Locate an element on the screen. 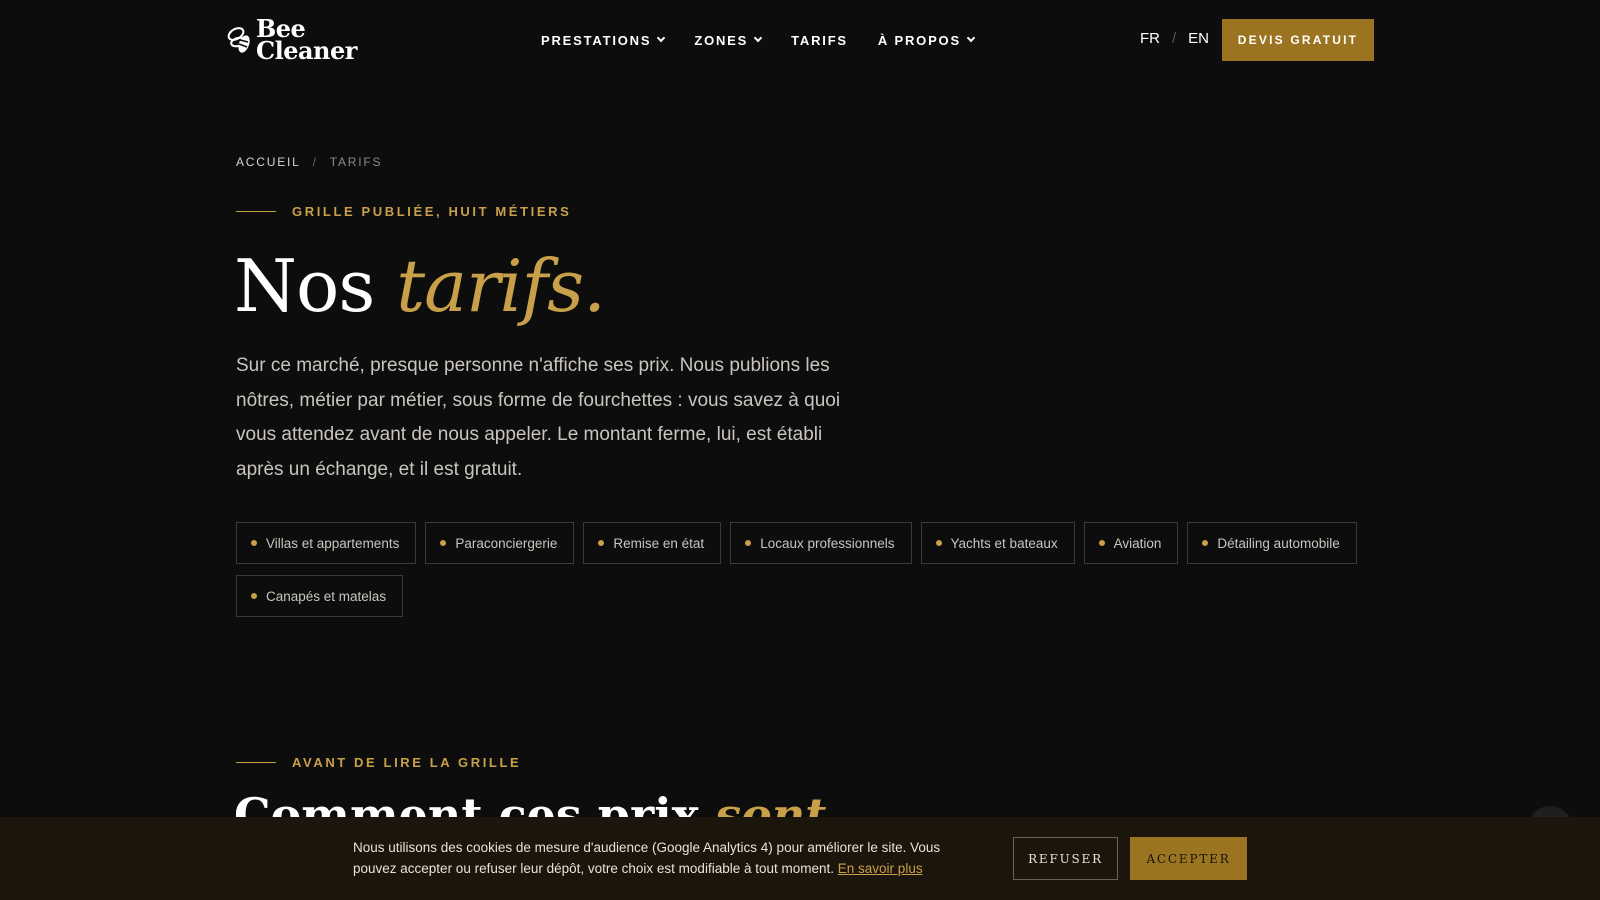 The image size is (1600, 900). service-tag: Canapés et matelas is located at coordinates (320, 596).